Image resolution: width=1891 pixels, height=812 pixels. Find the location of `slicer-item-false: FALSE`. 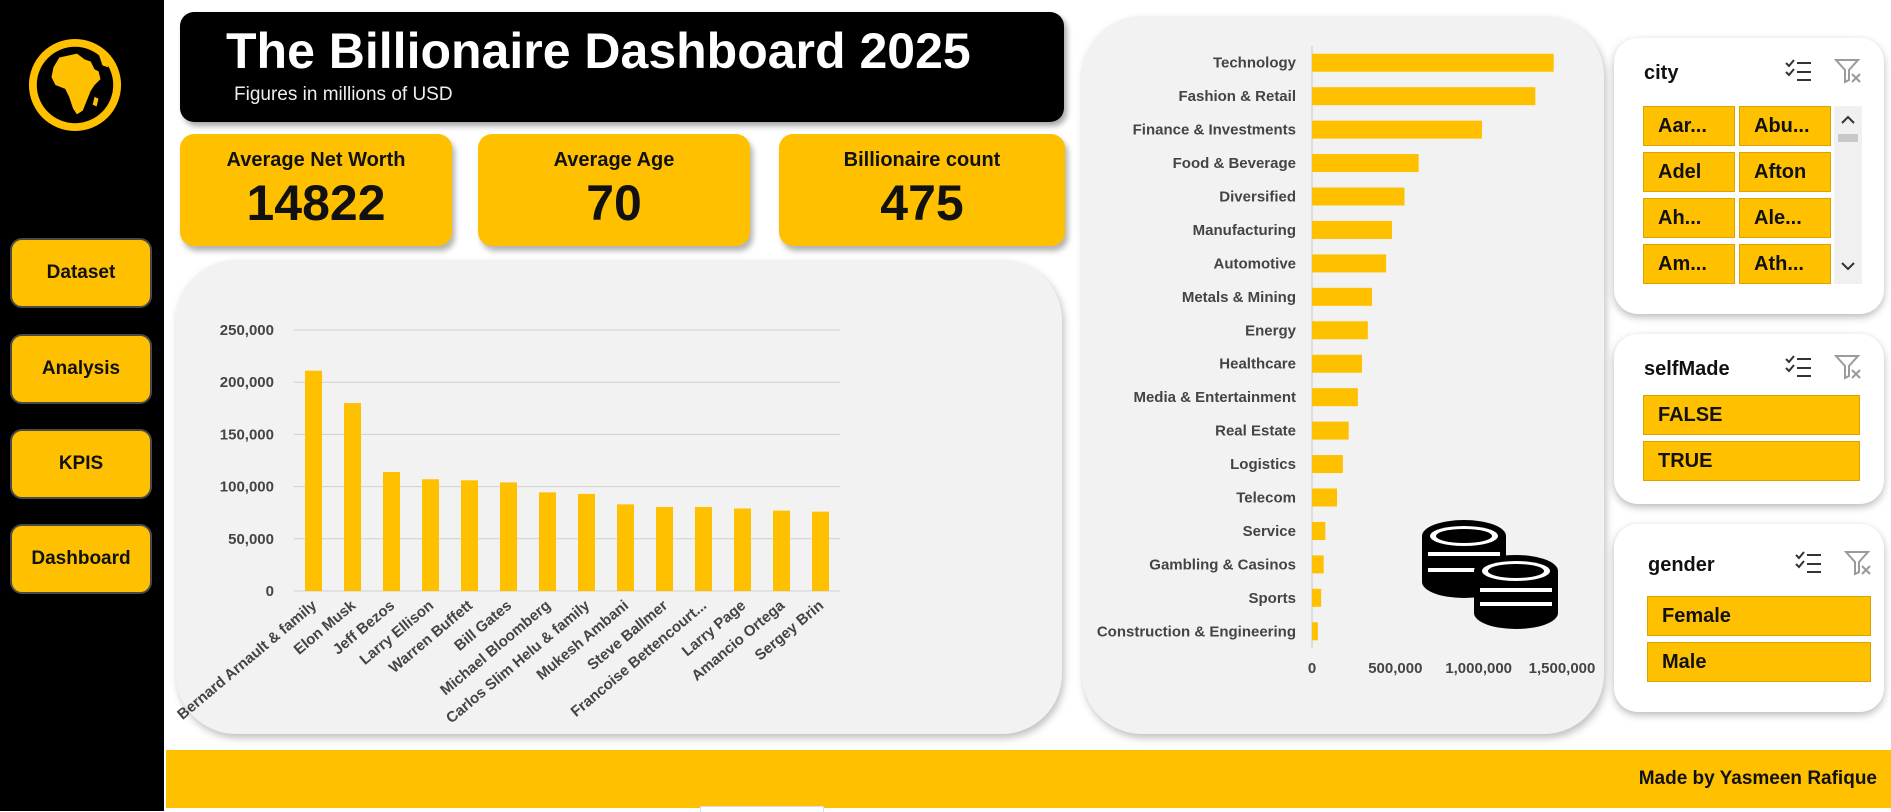

slicer-item-false: FALSE is located at coordinates (1751, 415).